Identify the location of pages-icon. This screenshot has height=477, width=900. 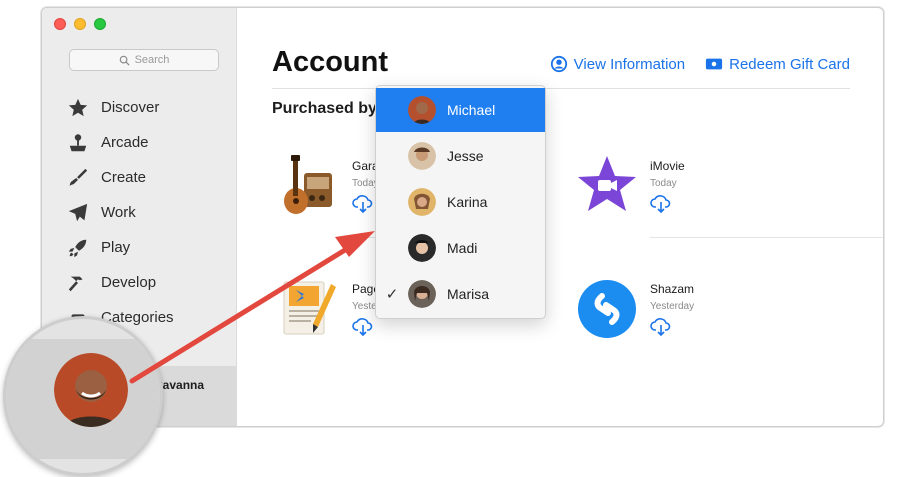
(309, 308).